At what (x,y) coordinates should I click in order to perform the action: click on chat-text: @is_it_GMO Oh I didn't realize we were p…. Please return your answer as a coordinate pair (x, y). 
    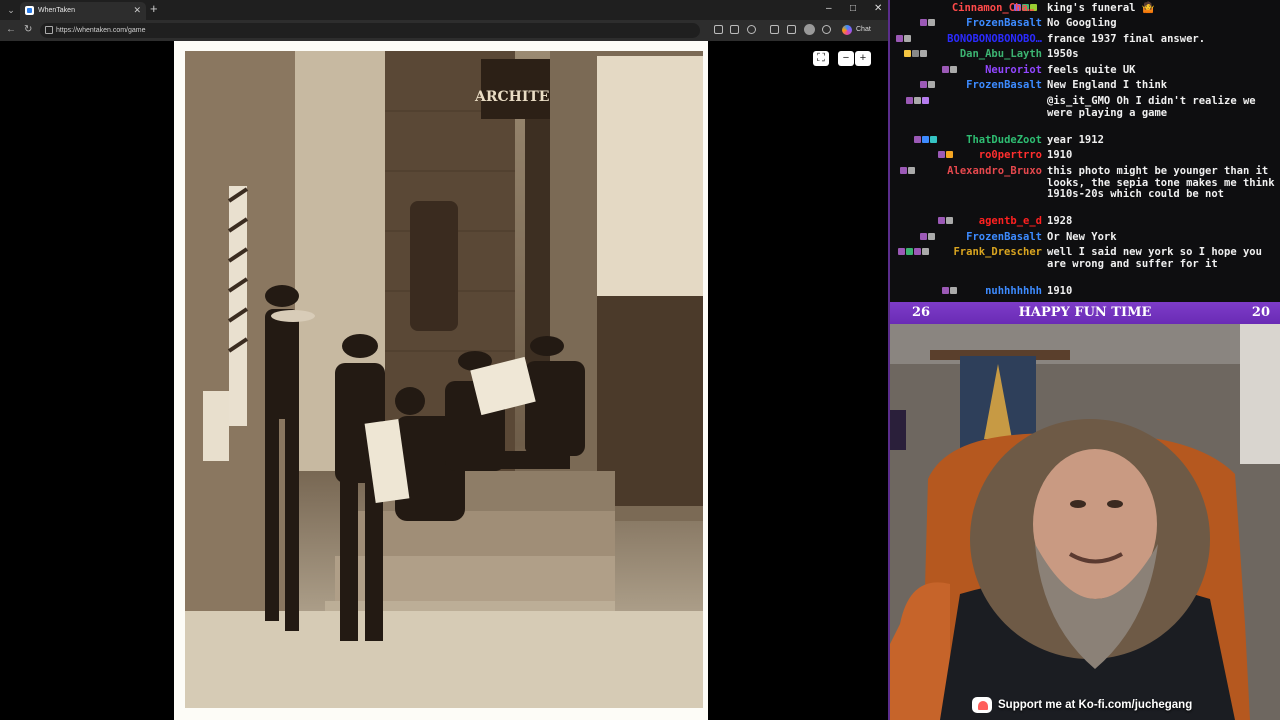
    Looking at the image, I should click on (1151, 107).